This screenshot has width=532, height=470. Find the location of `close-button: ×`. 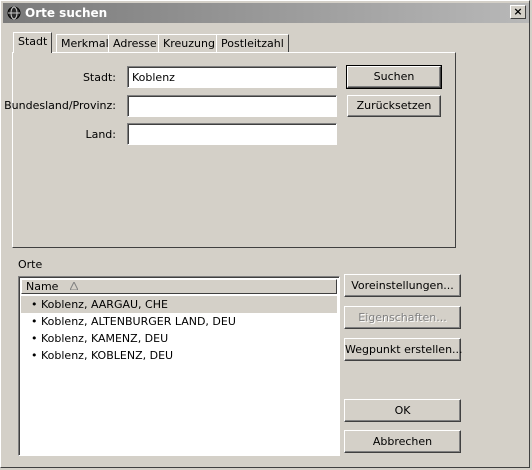

close-button: × is located at coordinates (518, 12).